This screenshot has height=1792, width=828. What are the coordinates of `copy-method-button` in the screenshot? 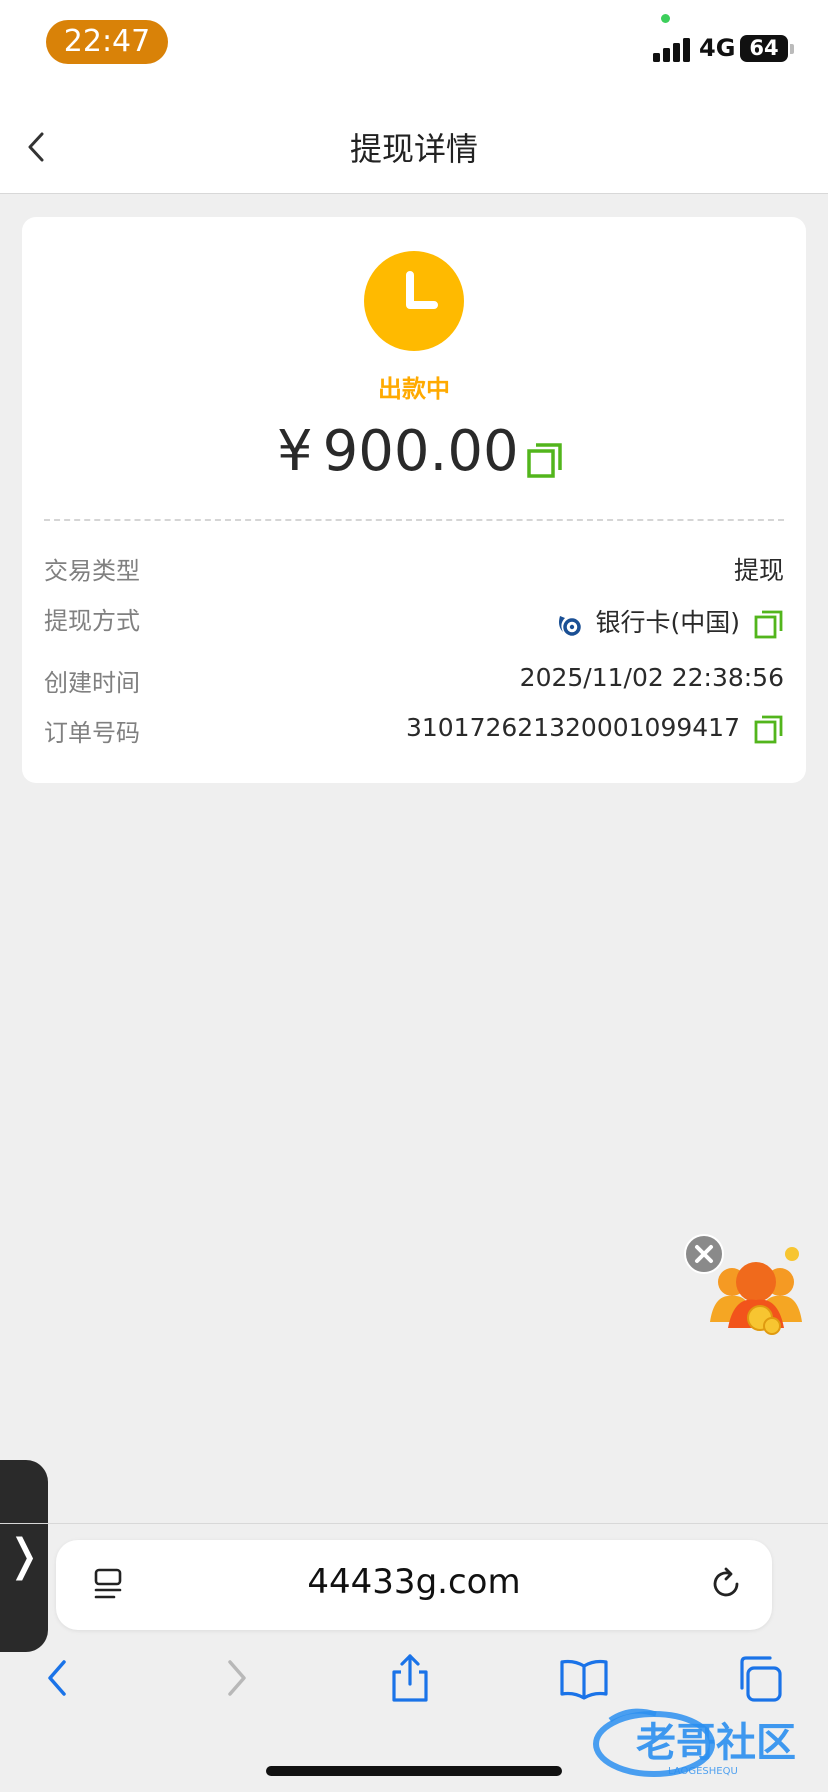 It's located at (769, 624).